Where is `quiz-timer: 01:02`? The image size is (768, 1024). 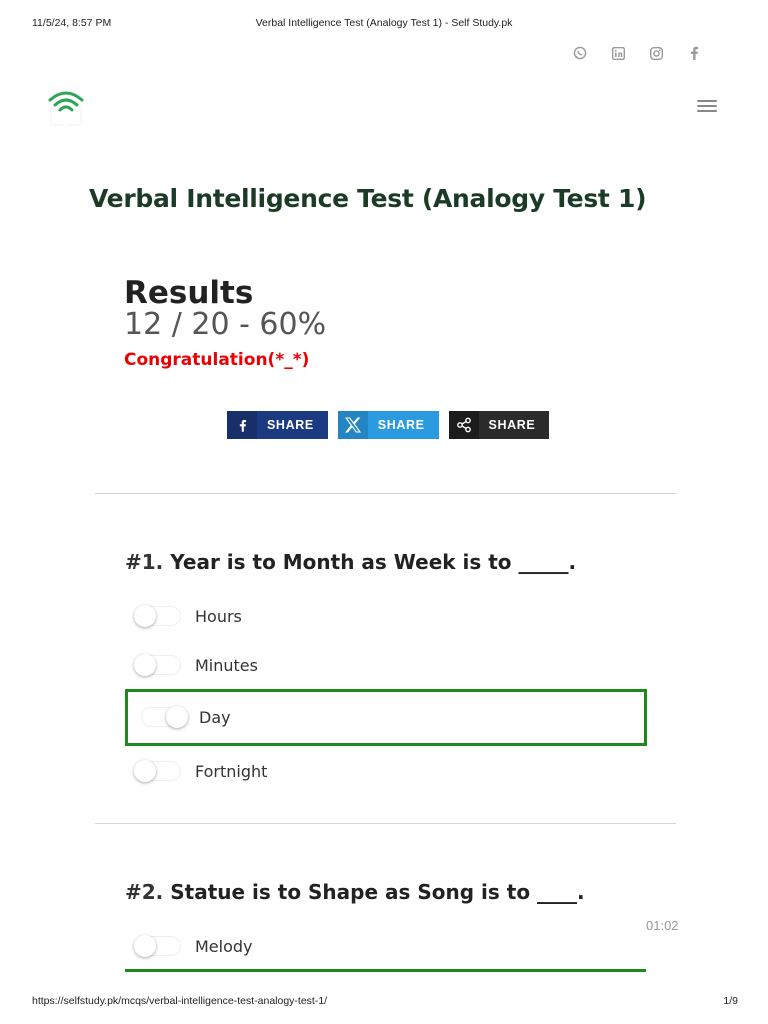
quiz-timer: 01:02 is located at coordinates (662, 925).